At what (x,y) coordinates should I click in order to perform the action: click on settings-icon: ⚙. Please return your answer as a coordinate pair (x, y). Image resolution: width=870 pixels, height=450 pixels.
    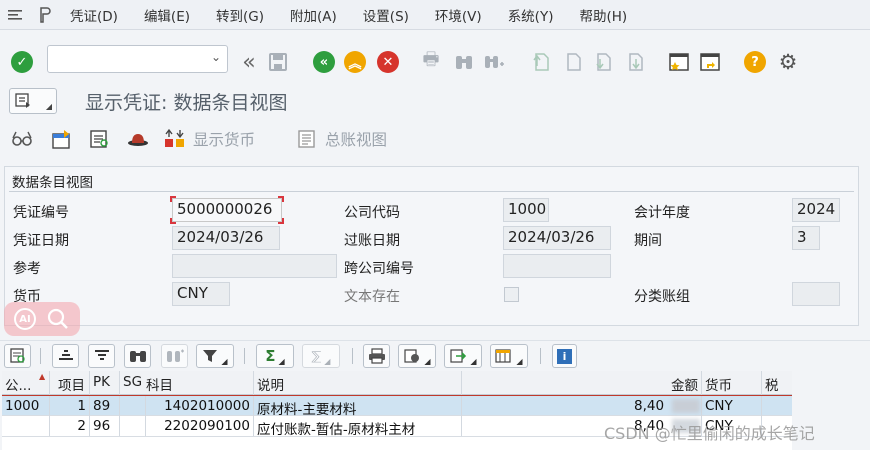
    Looking at the image, I should click on (788, 62).